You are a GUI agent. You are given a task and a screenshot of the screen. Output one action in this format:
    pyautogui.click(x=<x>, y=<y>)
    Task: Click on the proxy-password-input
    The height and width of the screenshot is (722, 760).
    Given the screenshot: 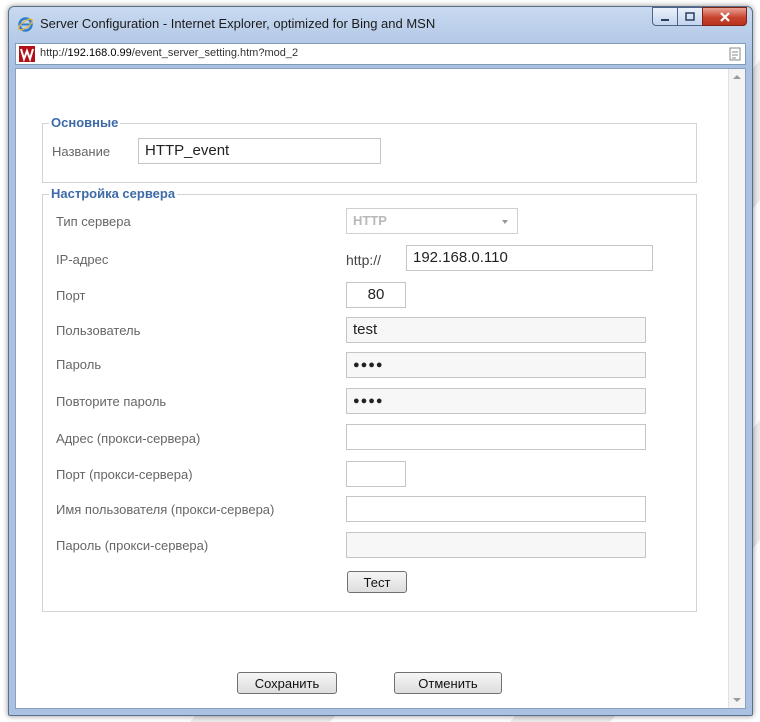 What is the action you would take?
    pyautogui.click(x=496, y=545)
    